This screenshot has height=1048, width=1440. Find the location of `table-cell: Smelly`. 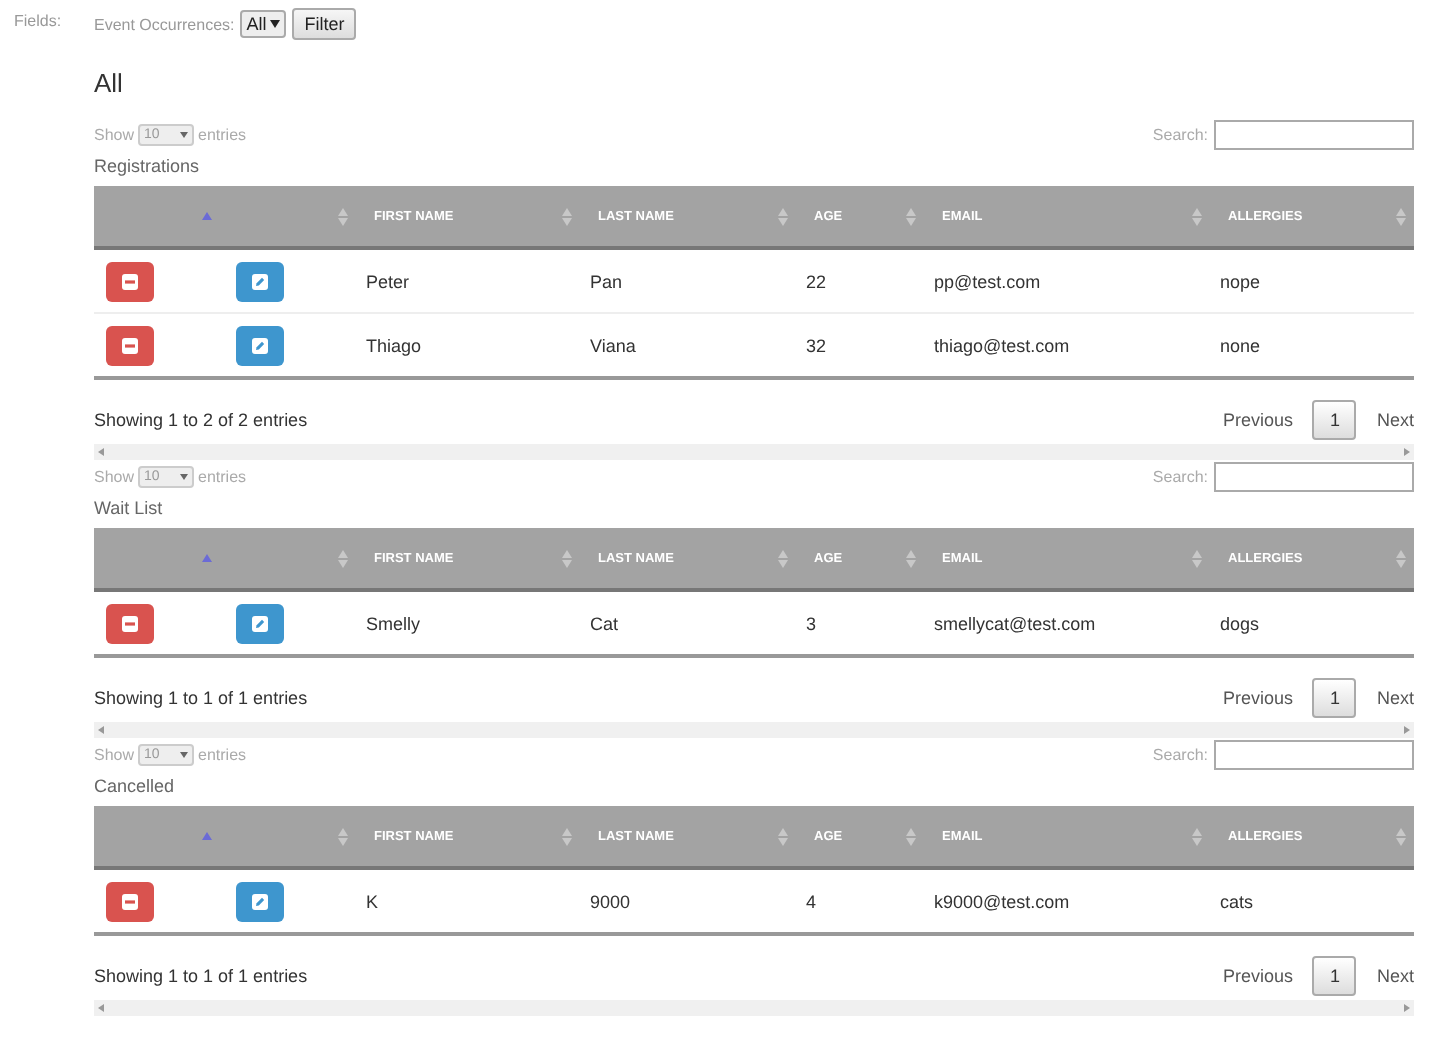

table-cell: Smelly is located at coordinates (468, 623).